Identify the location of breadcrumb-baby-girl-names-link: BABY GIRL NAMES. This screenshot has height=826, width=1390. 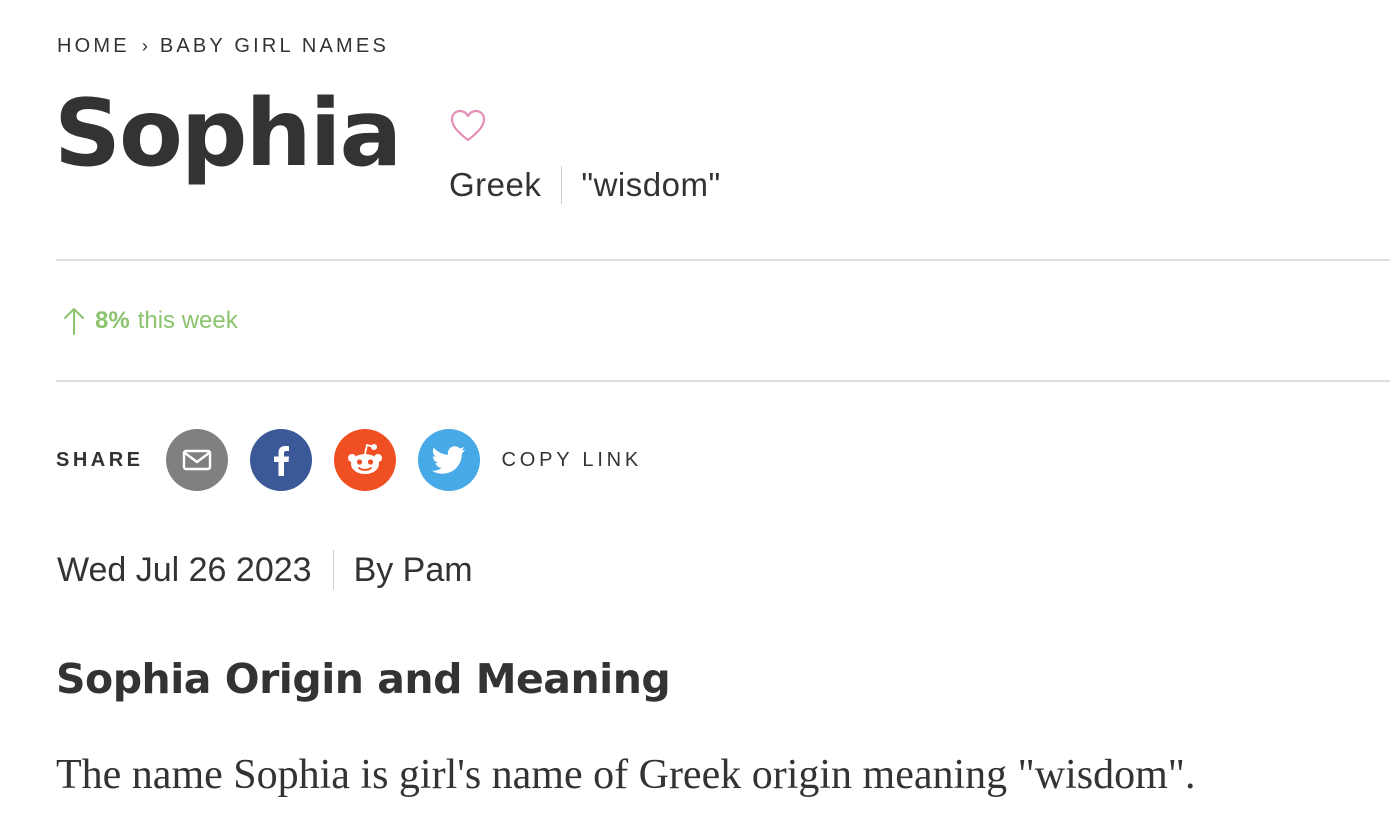
(274, 46).